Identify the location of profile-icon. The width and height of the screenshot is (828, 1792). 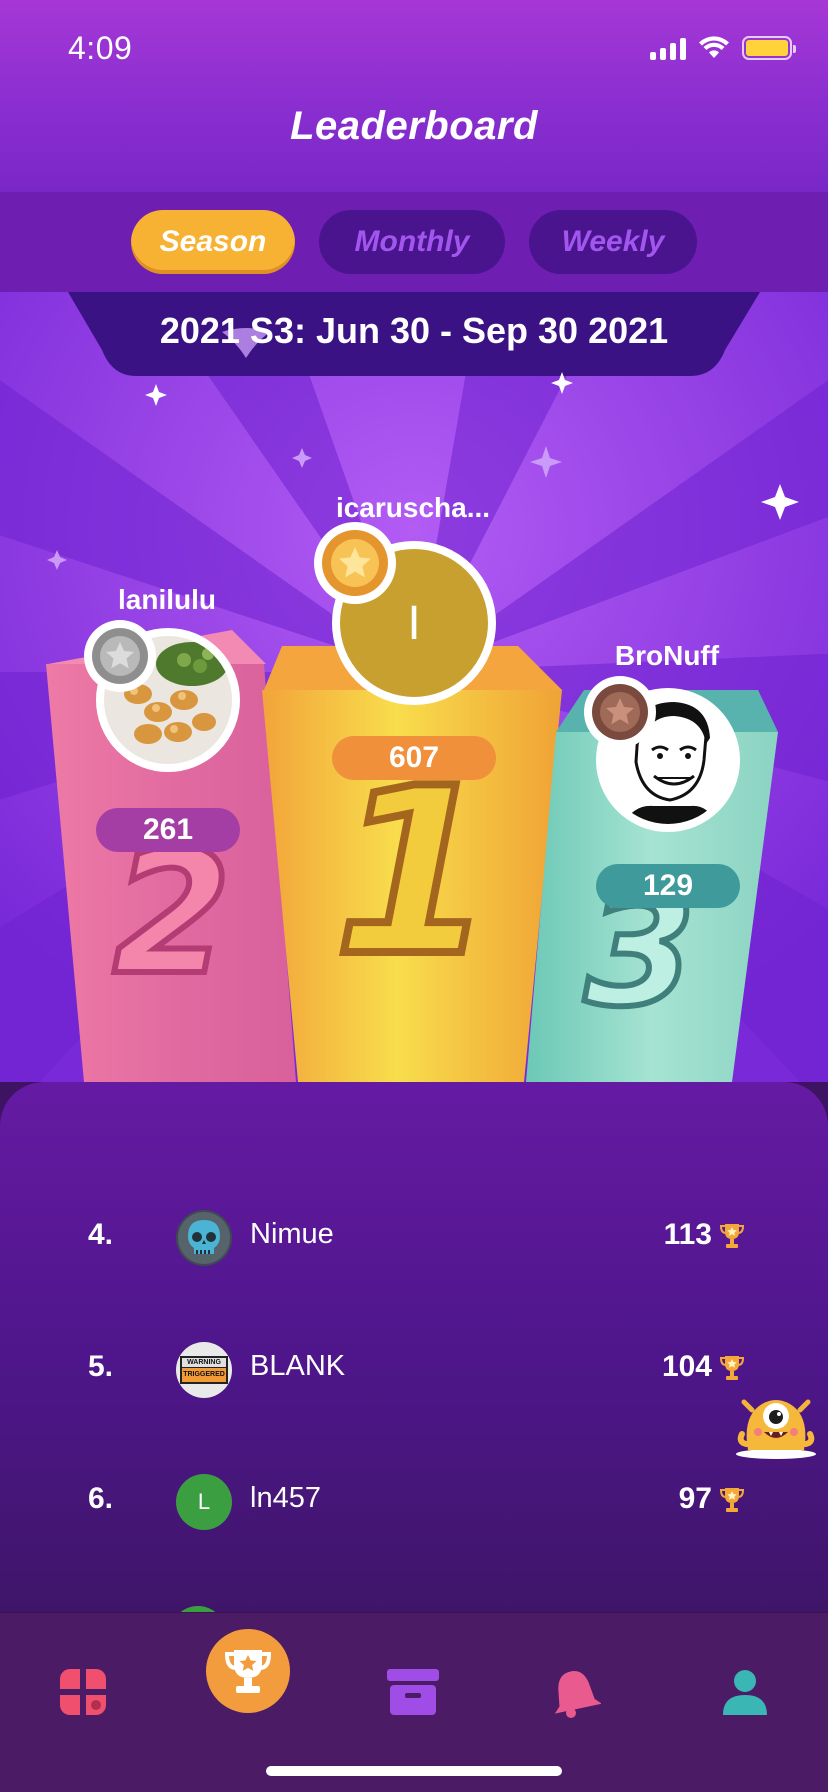
(745, 1692).